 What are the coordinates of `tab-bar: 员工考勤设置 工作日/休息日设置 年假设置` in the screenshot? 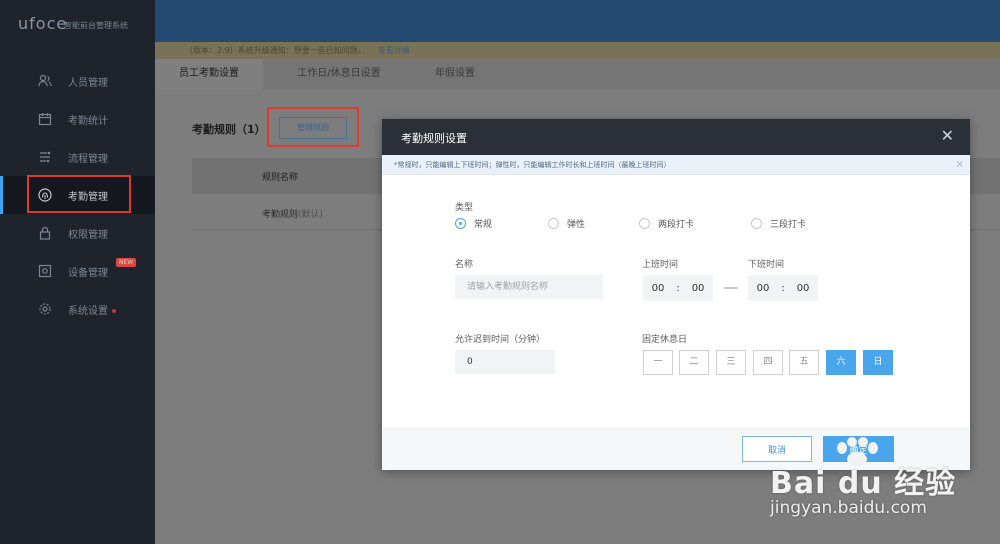 It's located at (577, 74).